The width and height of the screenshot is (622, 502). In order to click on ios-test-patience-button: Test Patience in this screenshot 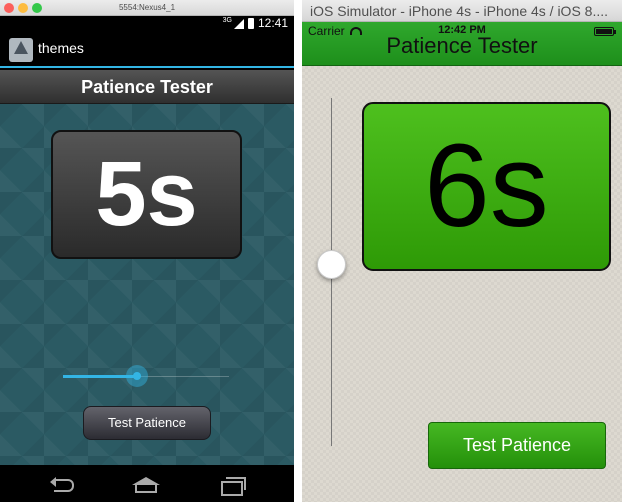, I will do `click(517, 445)`.